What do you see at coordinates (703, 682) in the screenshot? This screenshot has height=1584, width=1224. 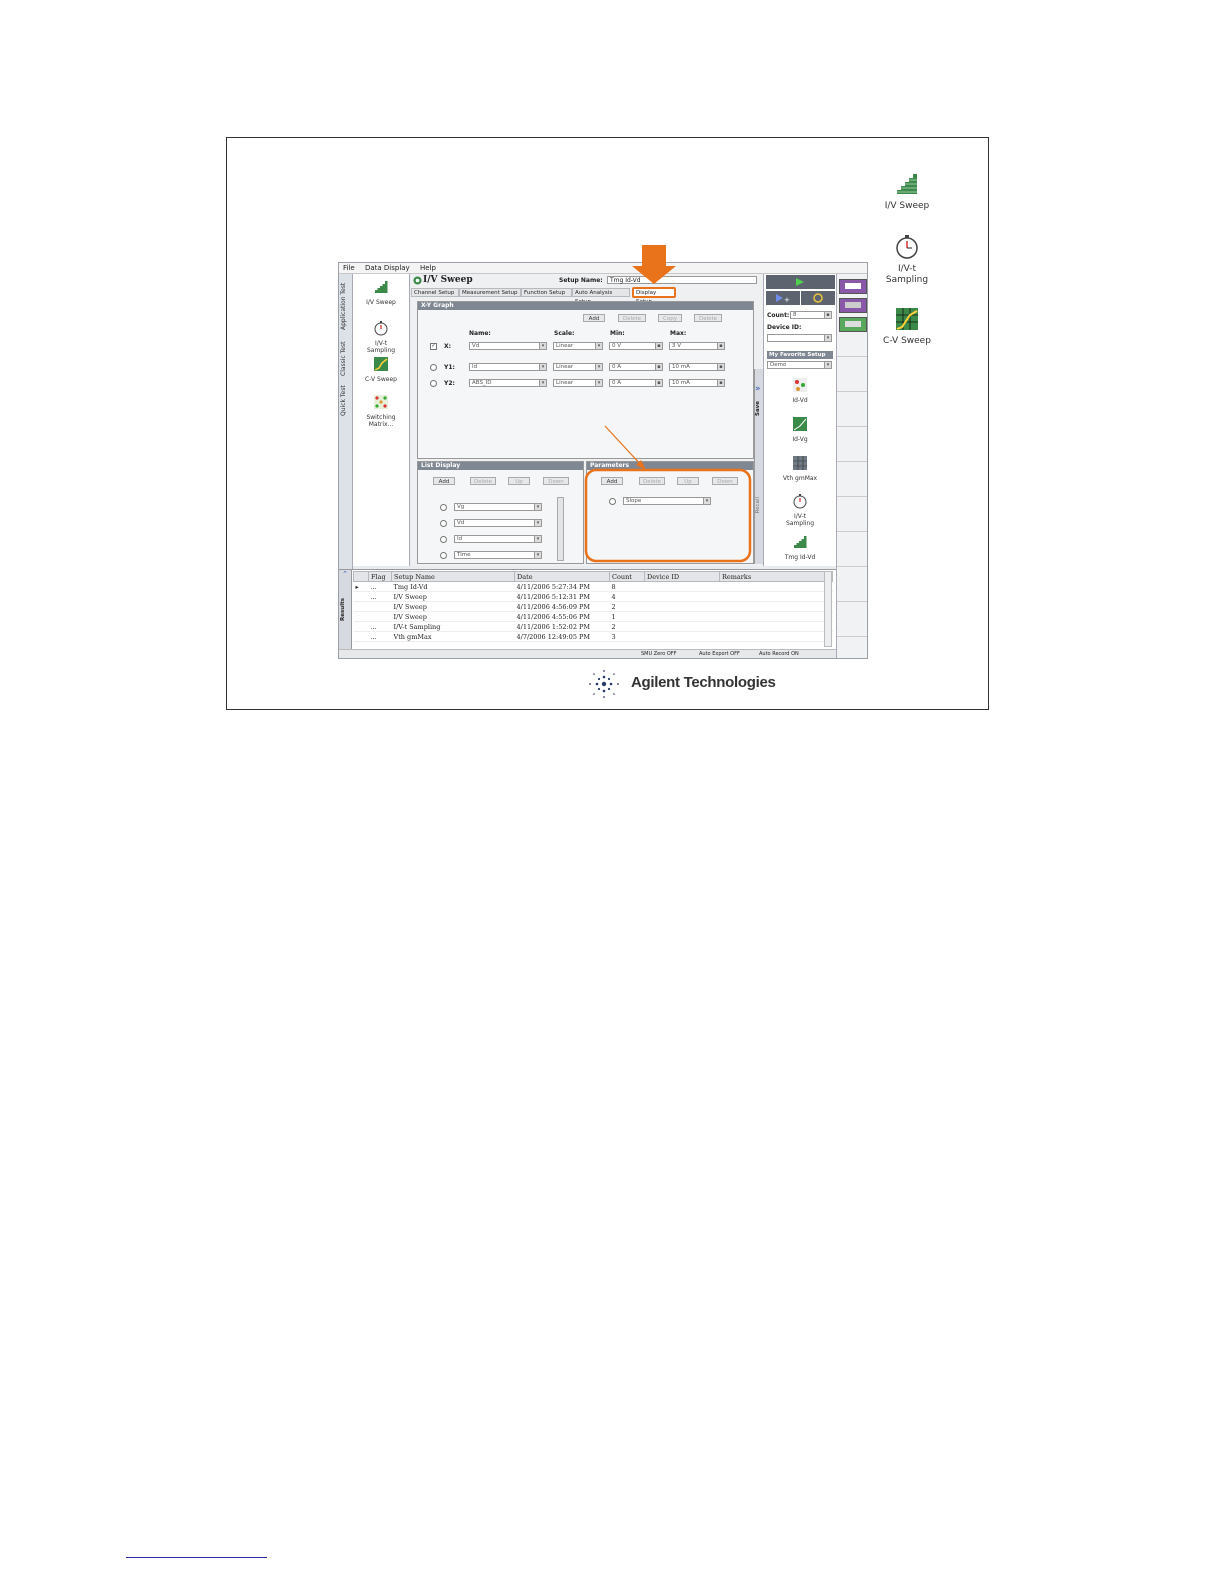 I see `logo-text: Agilent Technologies` at bounding box center [703, 682].